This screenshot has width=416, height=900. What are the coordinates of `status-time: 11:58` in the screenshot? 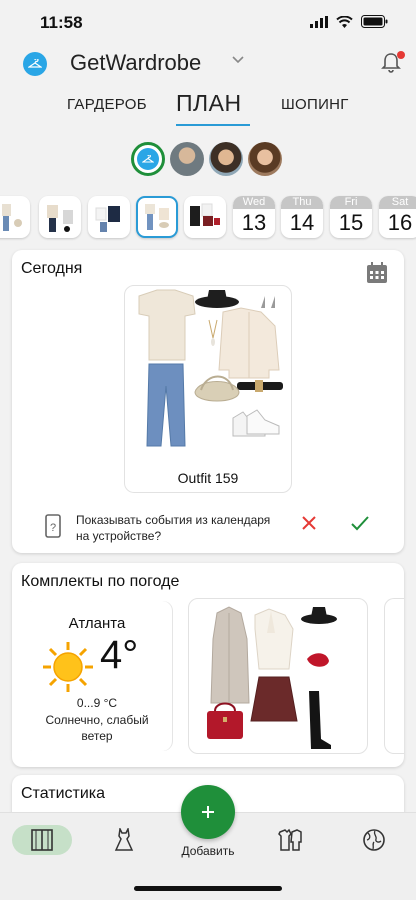 It's located at (61, 22).